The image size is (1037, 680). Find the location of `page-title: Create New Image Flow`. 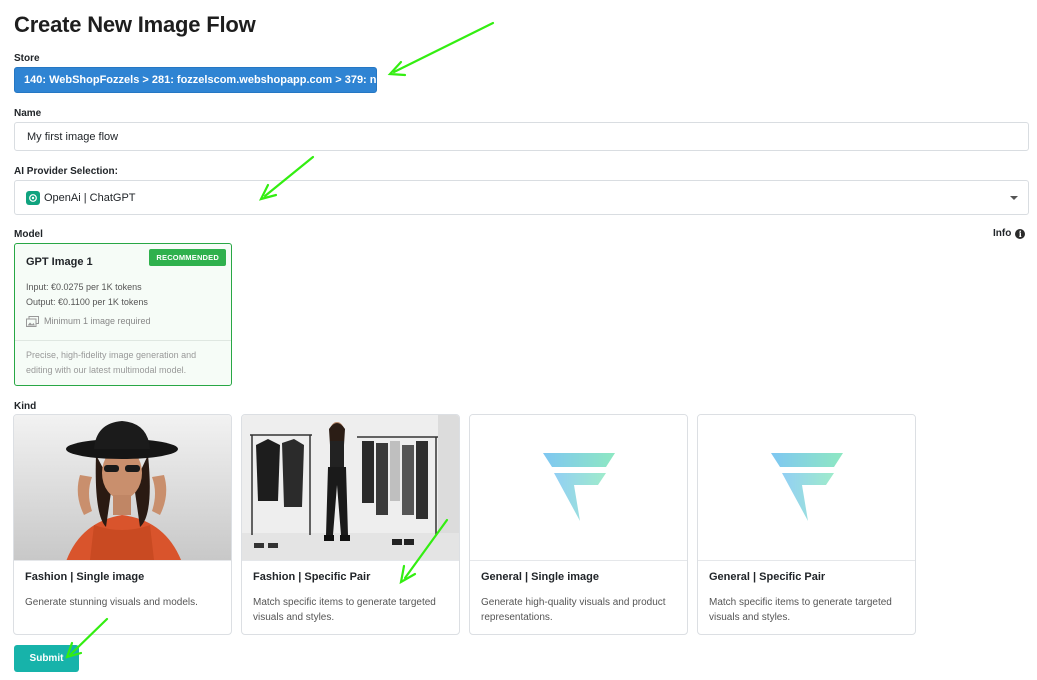

page-title: Create New Image Flow is located at coordinates (135, 24).